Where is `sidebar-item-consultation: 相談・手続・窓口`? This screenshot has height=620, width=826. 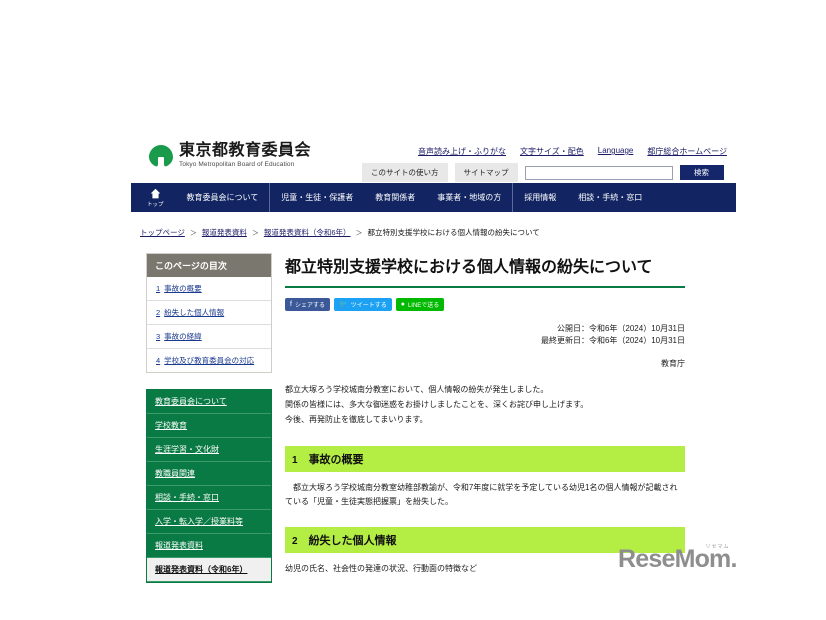
sidebar-item-consultation: 相談・手続・窓口 is located at coordinates (209, 498).